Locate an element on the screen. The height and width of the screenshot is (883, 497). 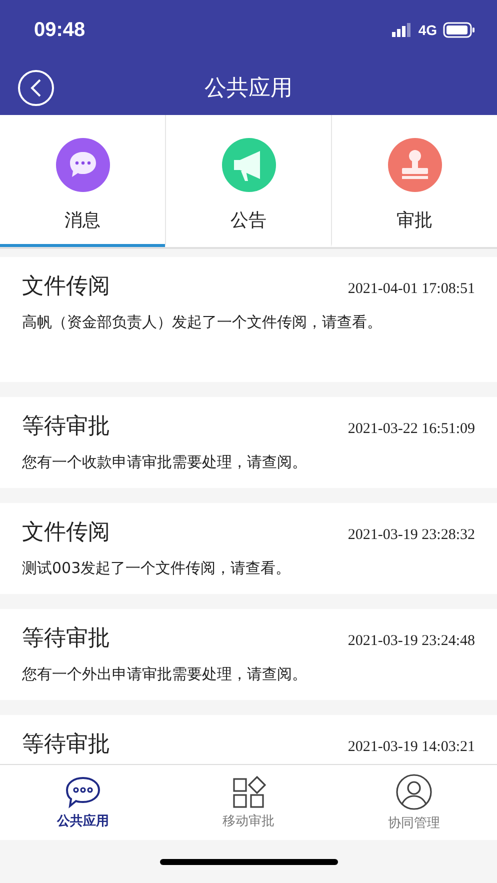
stamp-icon is located at coordinates (415, 165).